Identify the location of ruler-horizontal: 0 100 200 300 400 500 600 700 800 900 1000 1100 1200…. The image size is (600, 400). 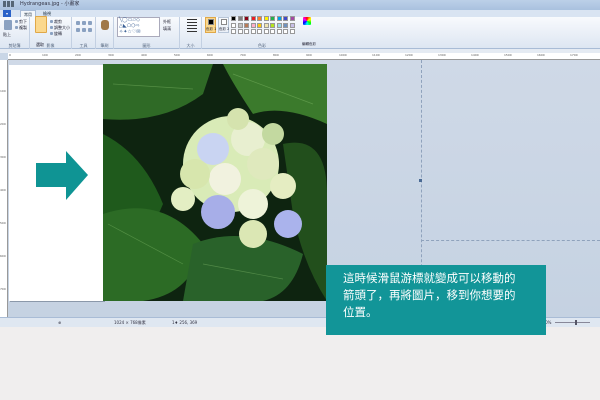
(304, 56).